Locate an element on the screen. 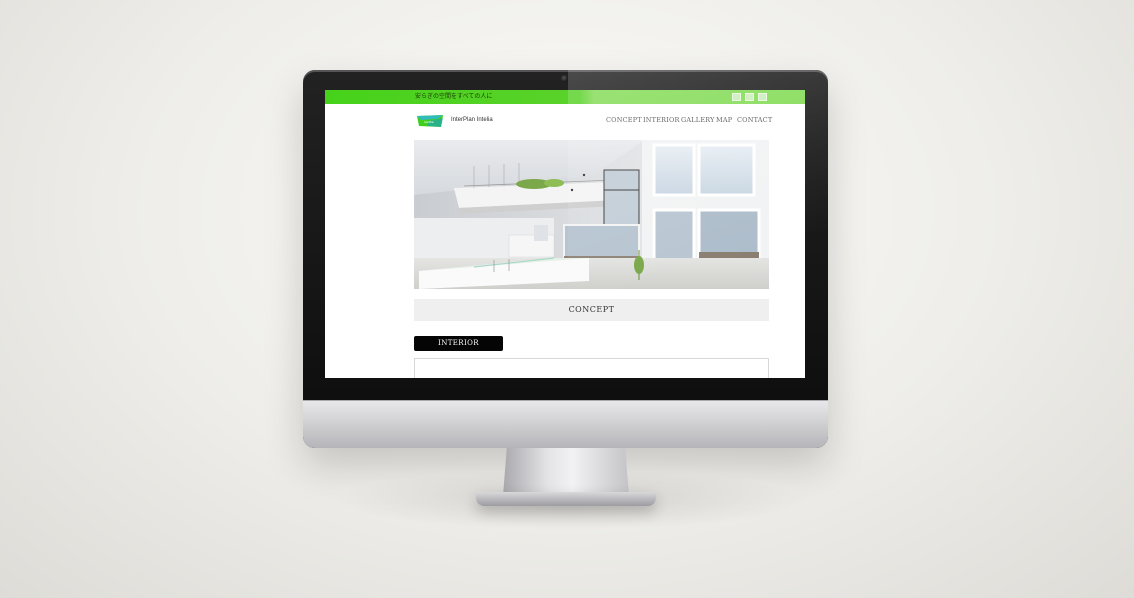 The image size is (1134, 598). nav-gallery: GALLERY is located at coordinates (698, 120).